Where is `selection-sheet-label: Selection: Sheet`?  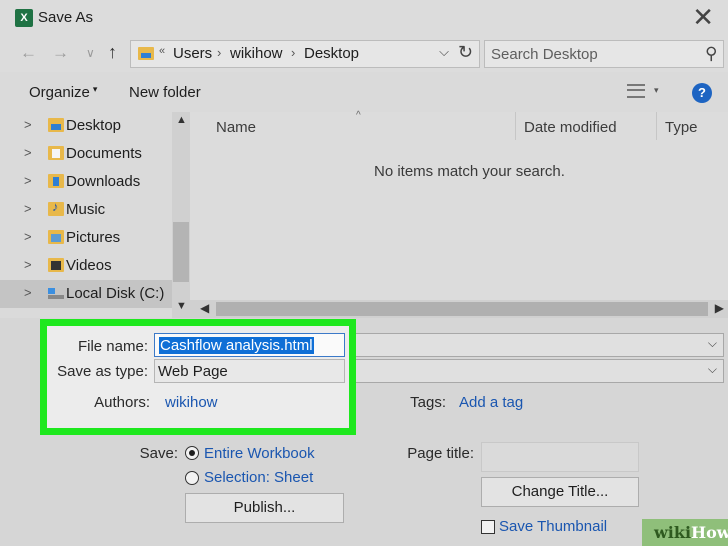
selection-sheet-label: Selection: Sheet is located at coordinates (258, 477).